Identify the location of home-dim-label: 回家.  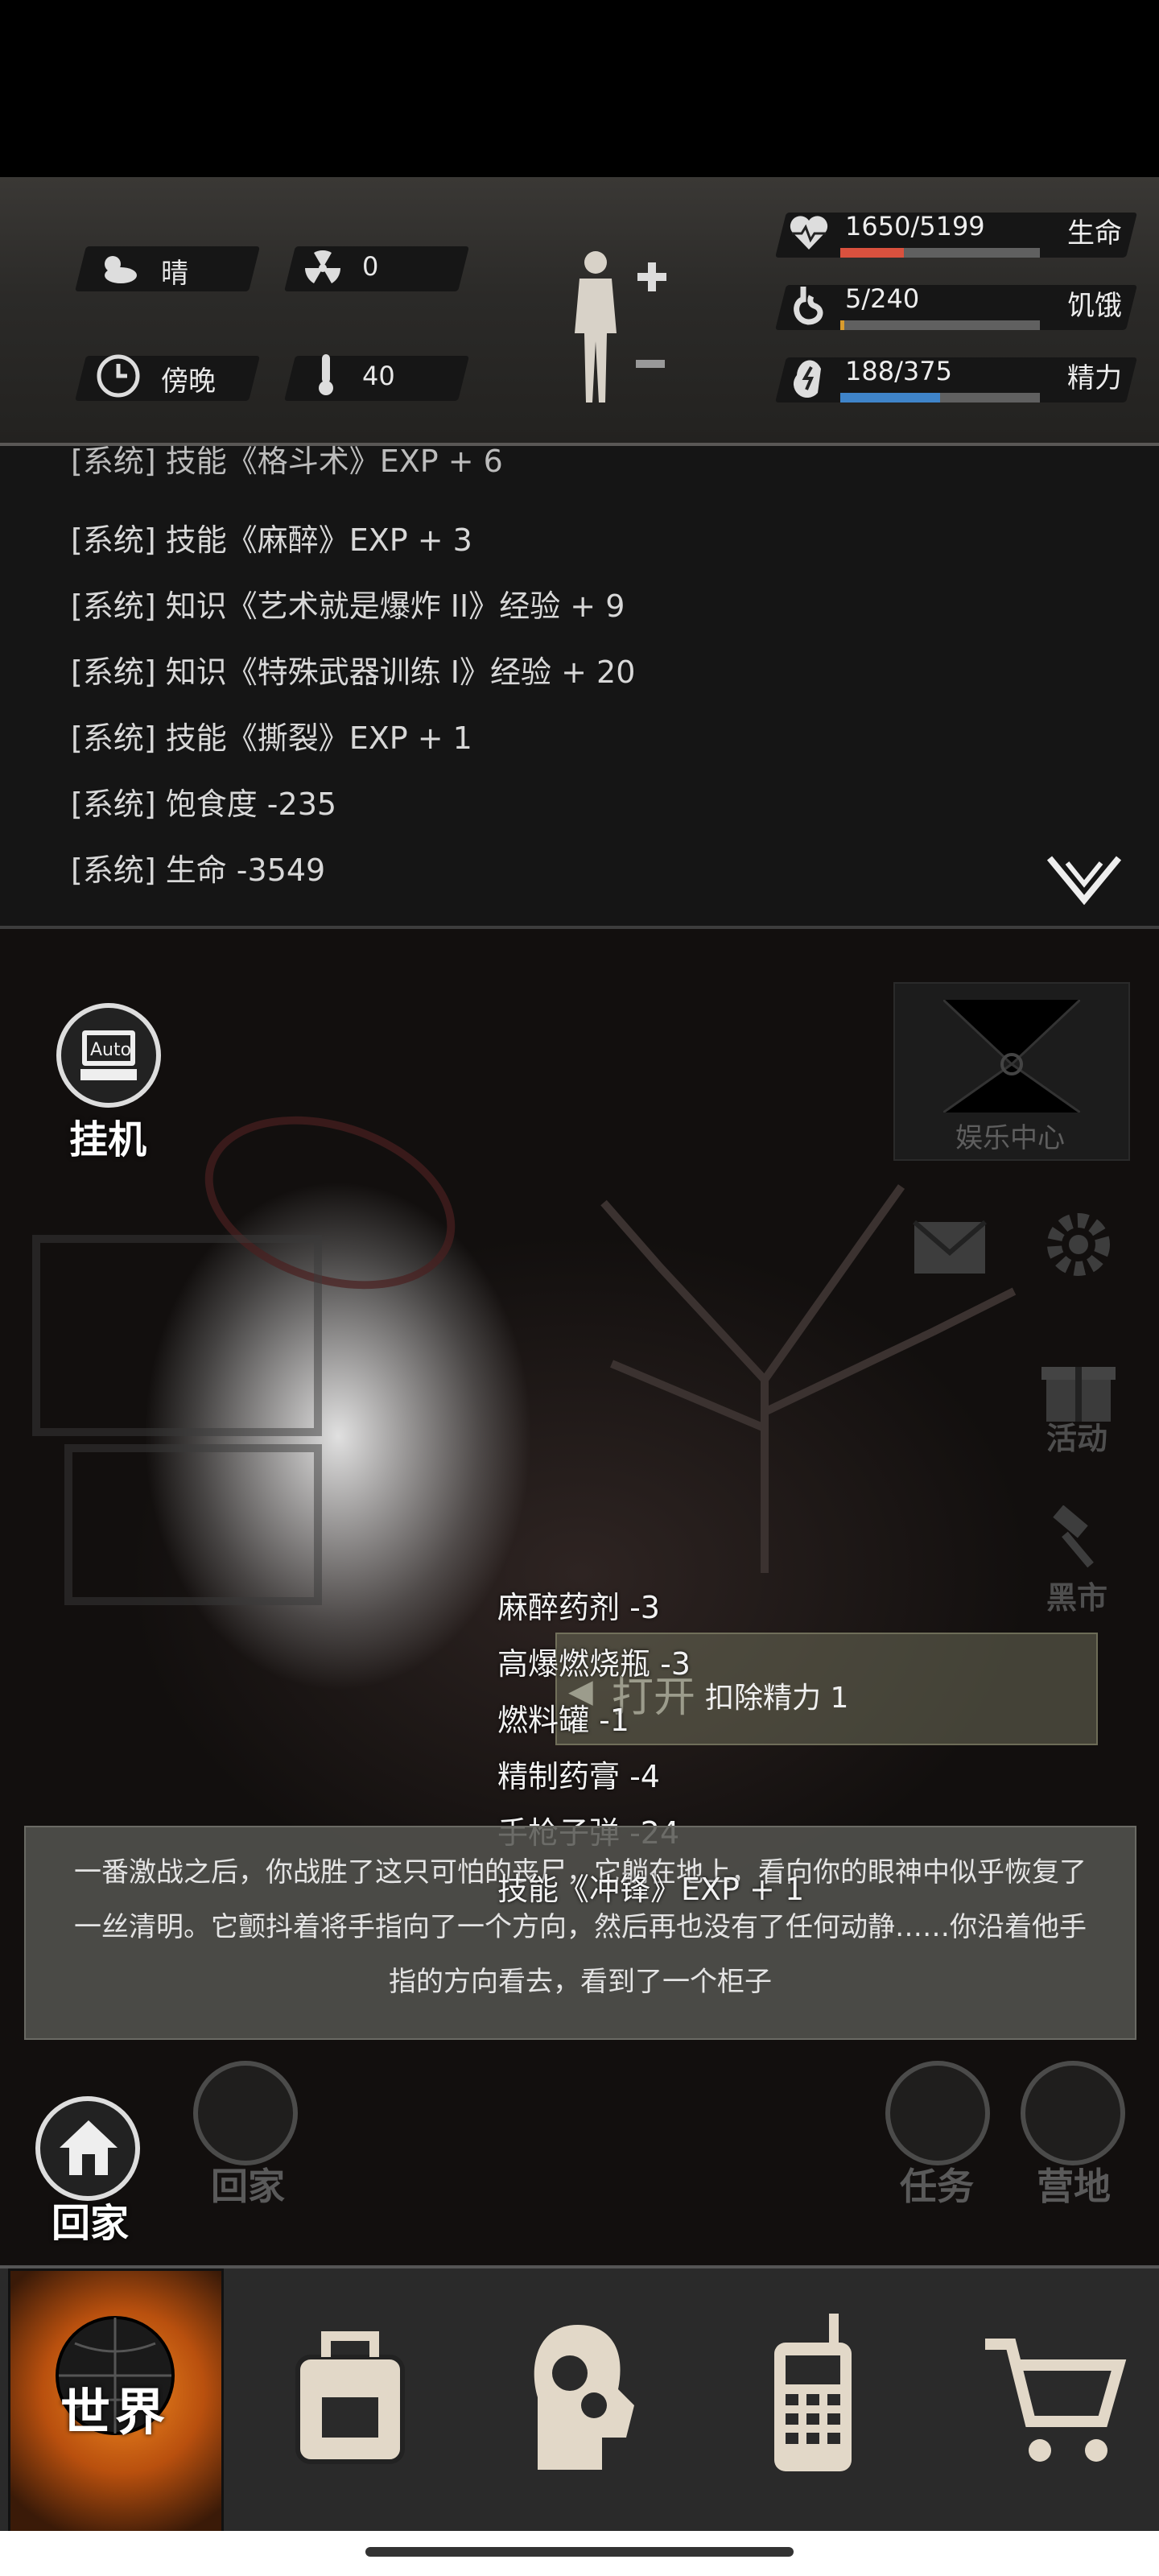
(248, 2186).